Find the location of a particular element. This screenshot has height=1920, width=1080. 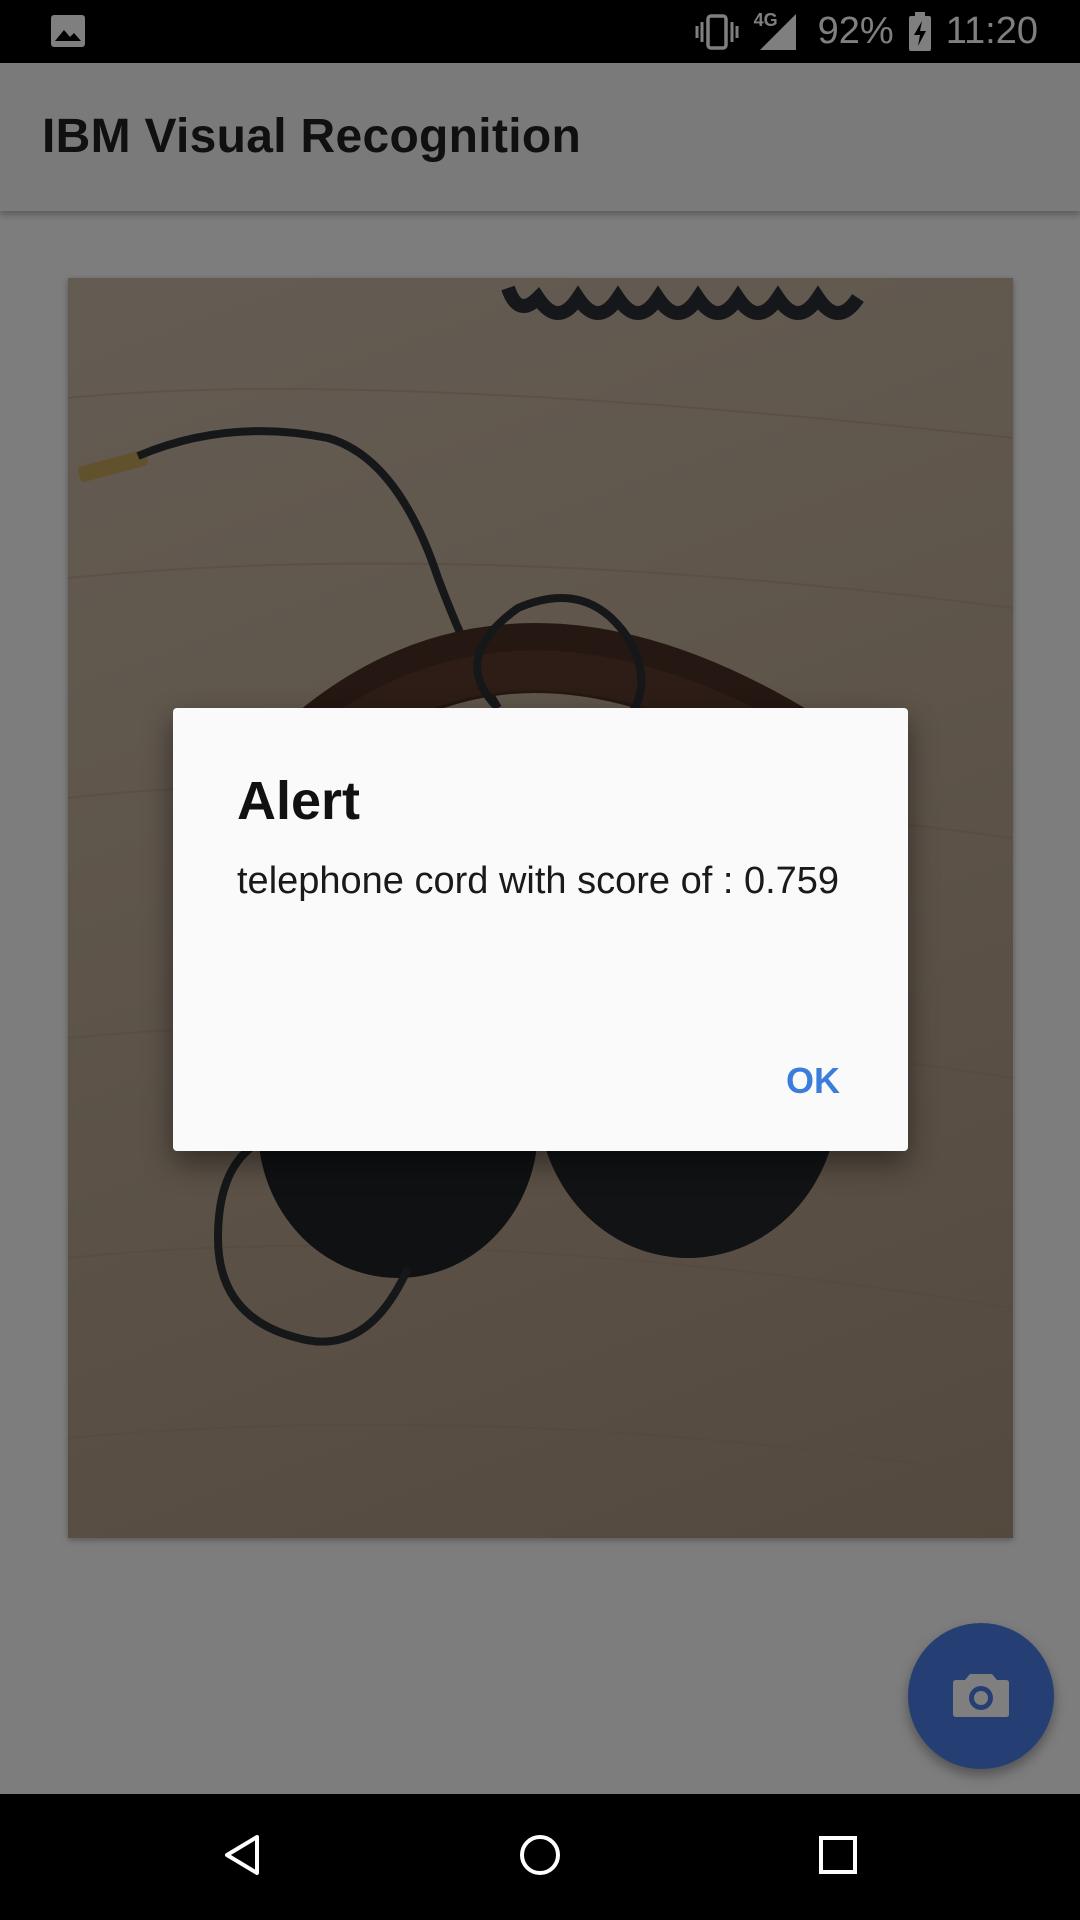

back-icon is located at coordinates (241, 1857).